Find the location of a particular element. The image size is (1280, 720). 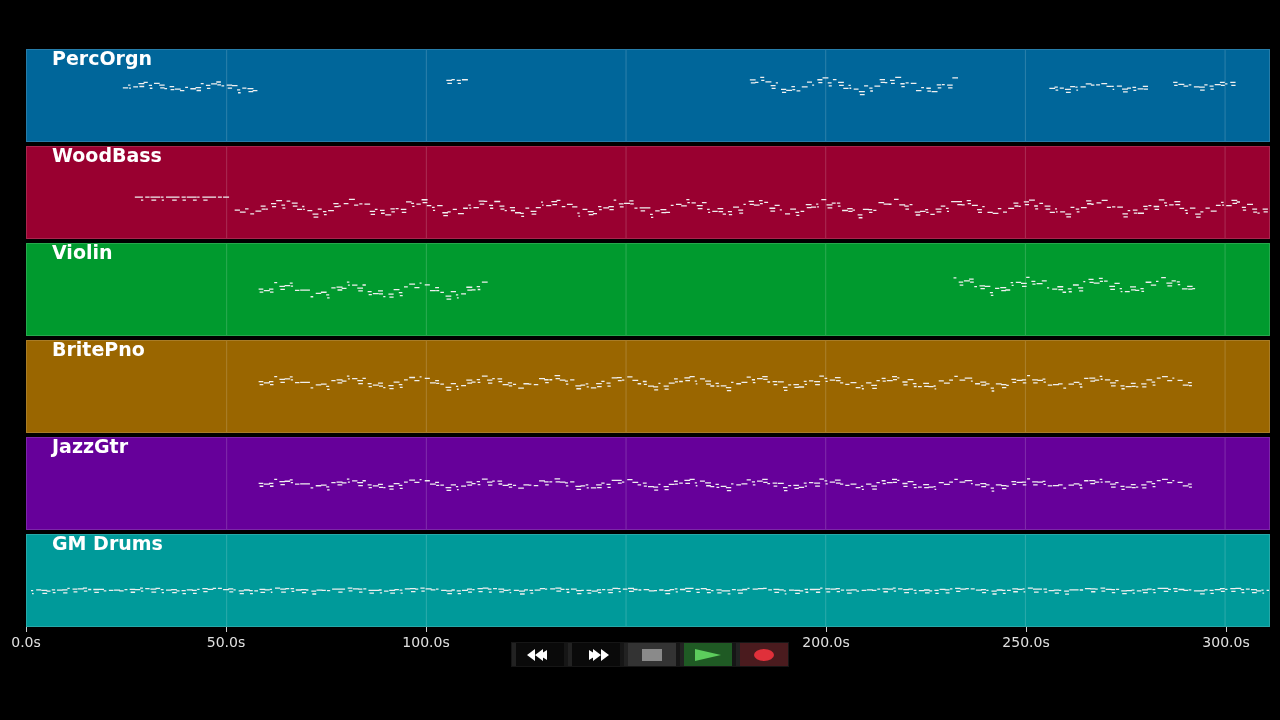

track-name: Violin is located at coordinates (82, 252).